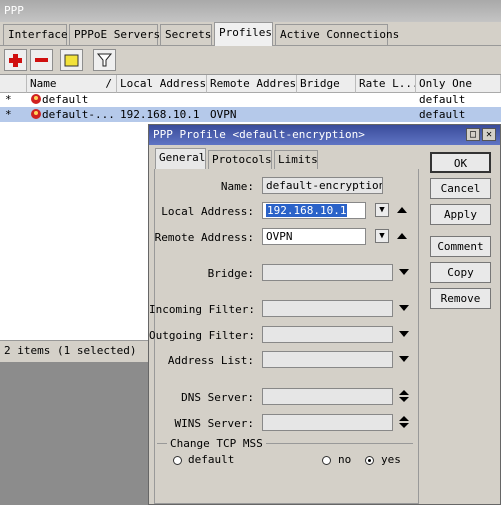 The width and height of the screenshot is (501, 505). I want to click on dialog-tab-general: General, so click(180, 158).